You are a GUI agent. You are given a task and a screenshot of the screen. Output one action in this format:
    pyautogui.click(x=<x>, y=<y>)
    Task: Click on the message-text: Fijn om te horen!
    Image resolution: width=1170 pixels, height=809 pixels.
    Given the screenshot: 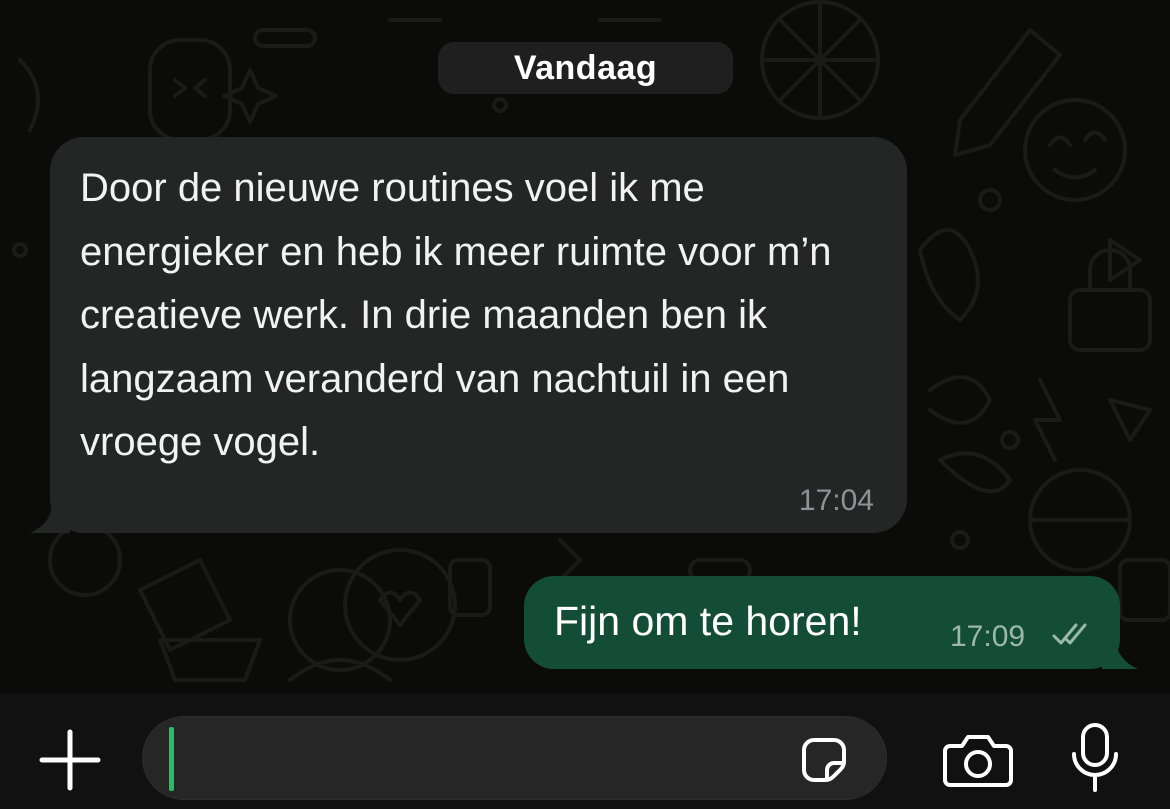 What is the action you would take?
    pyautogui.click(x=708, y=621)
    